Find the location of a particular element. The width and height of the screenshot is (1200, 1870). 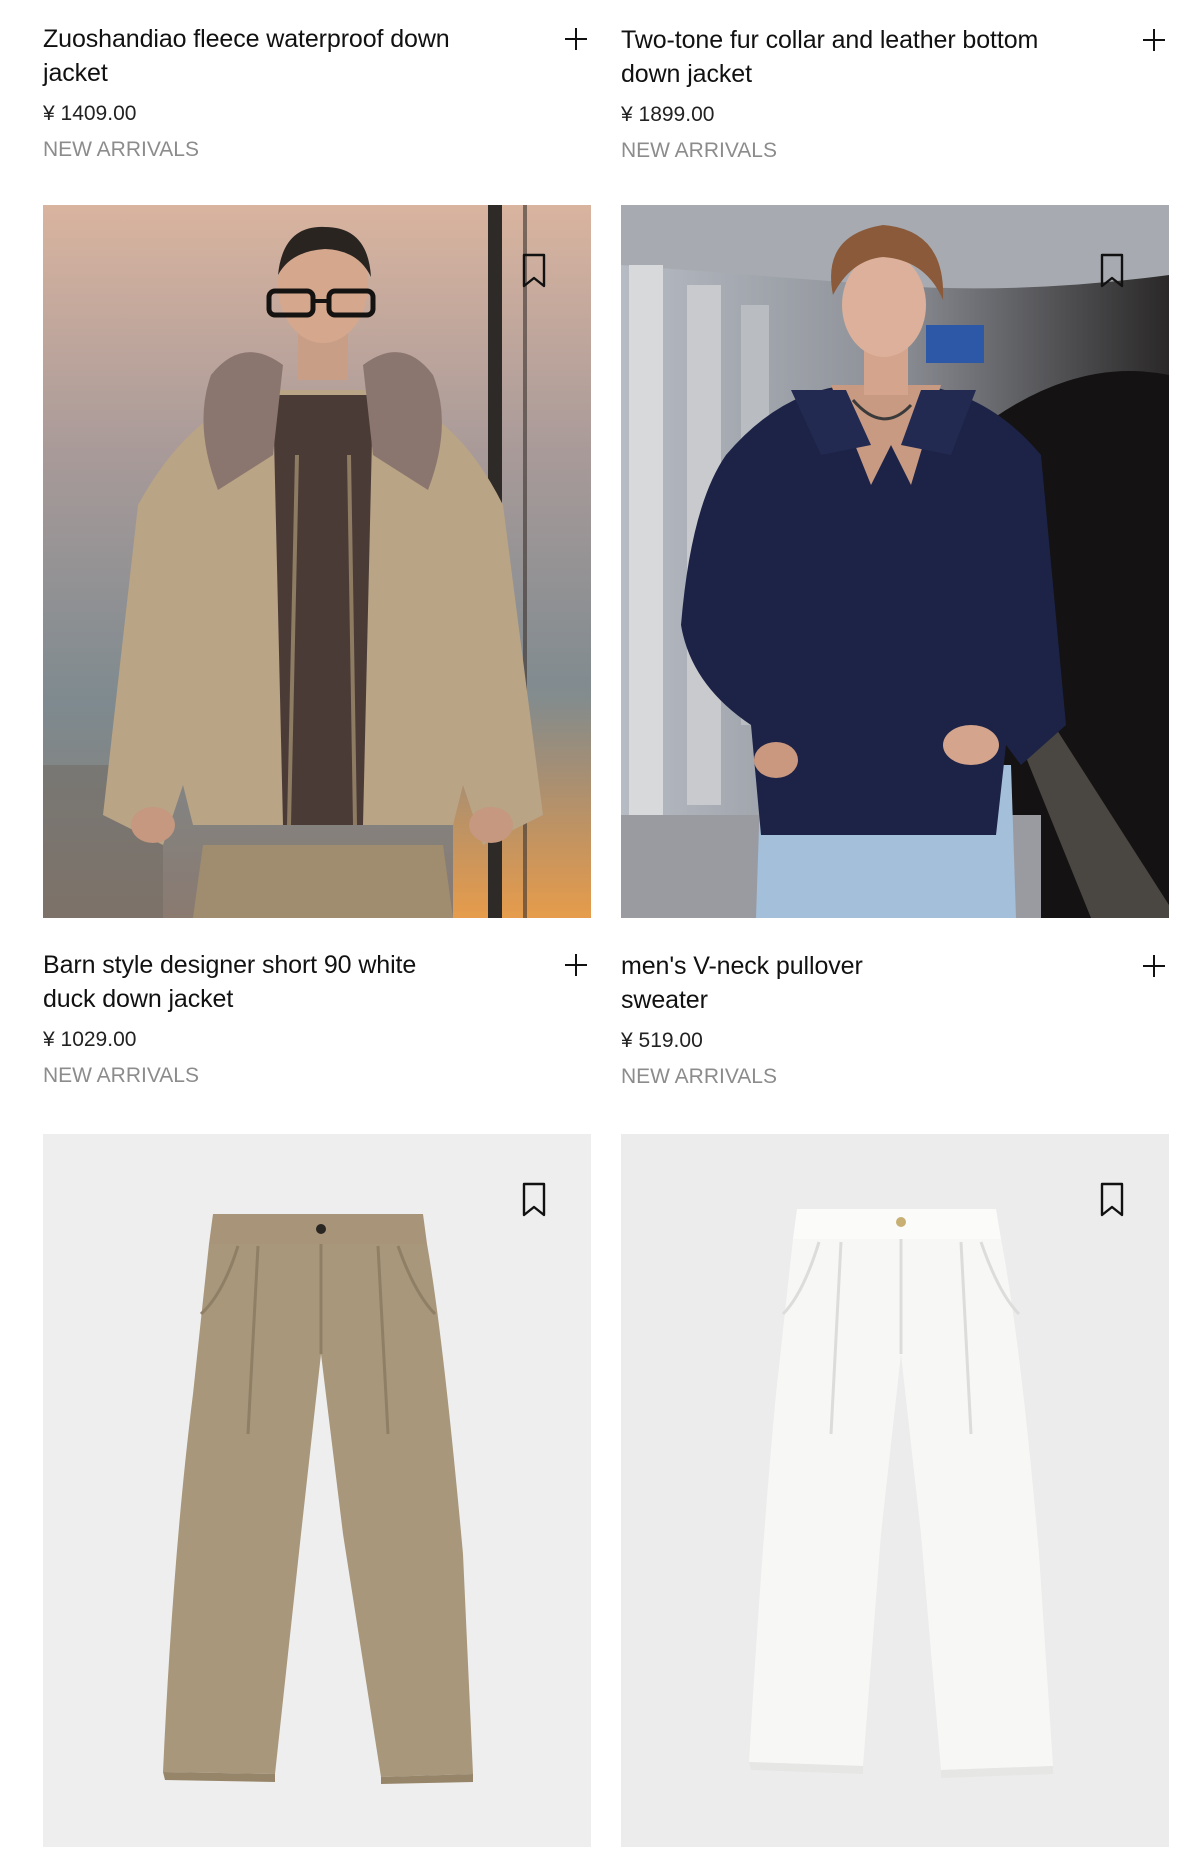

product-price: ¥ 519.00 is located at coordinates (662, 1040).